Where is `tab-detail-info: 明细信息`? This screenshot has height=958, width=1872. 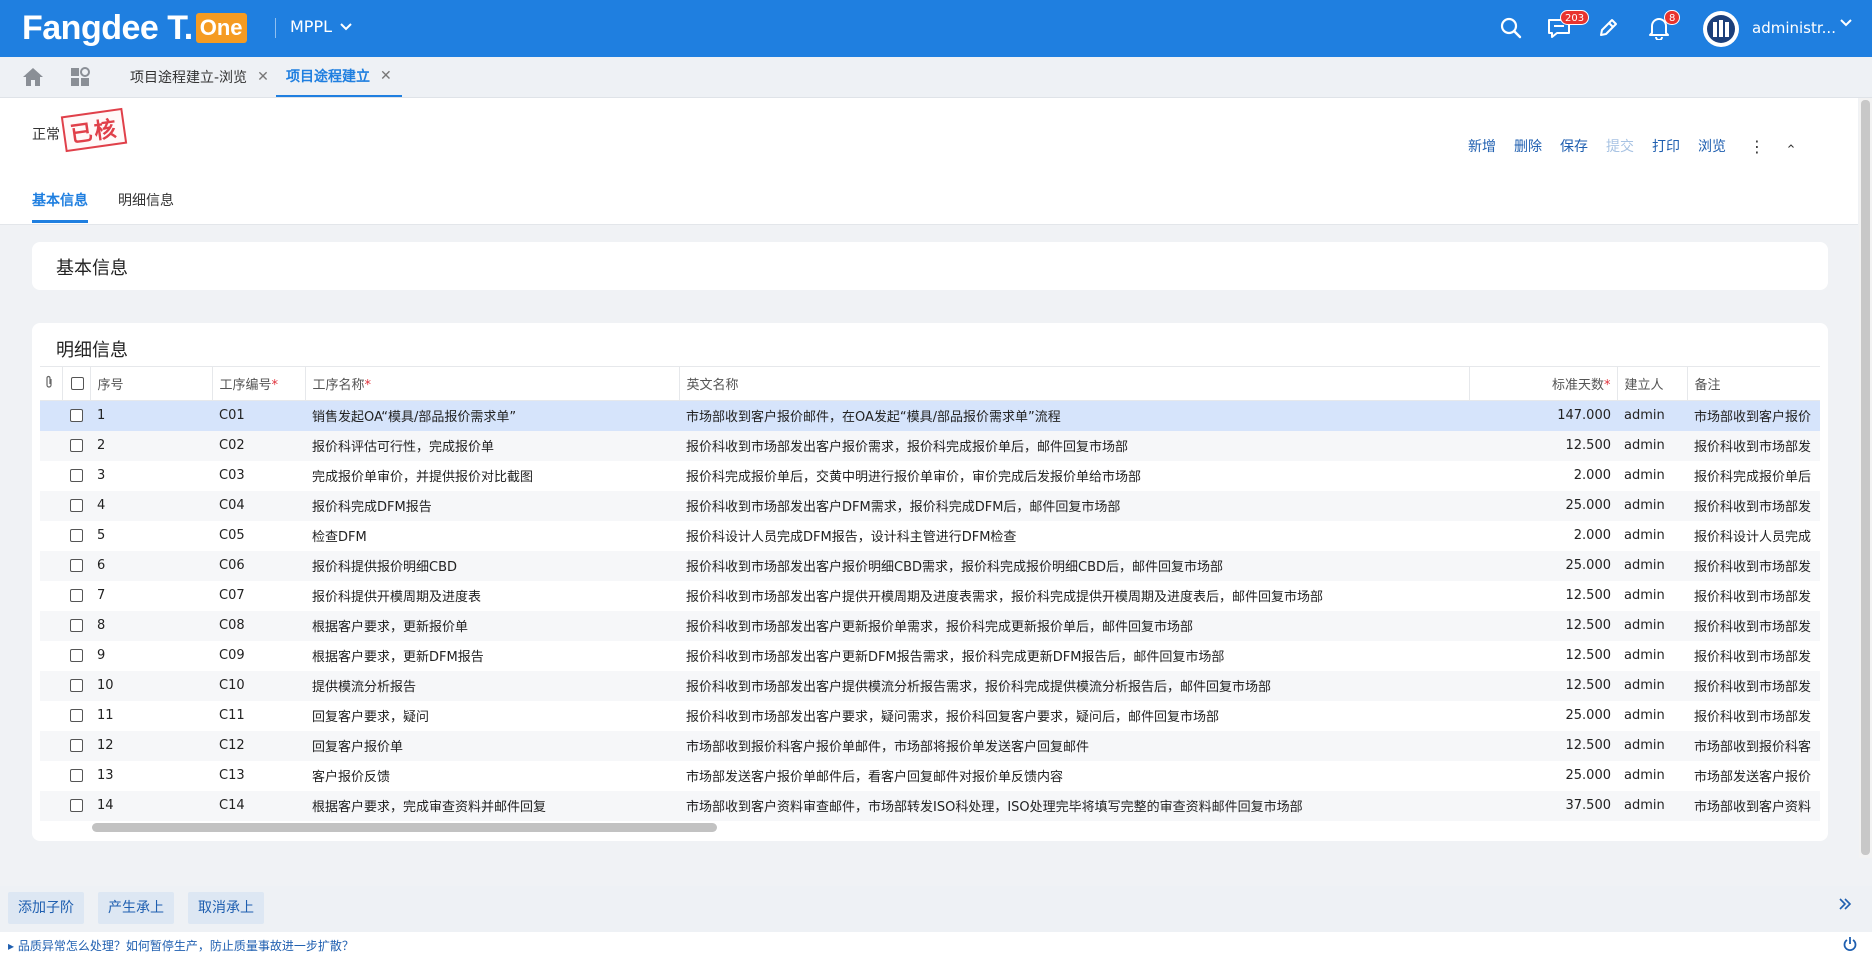
tab-detail-info: 明细信息 is located at coordinates (146, 206).